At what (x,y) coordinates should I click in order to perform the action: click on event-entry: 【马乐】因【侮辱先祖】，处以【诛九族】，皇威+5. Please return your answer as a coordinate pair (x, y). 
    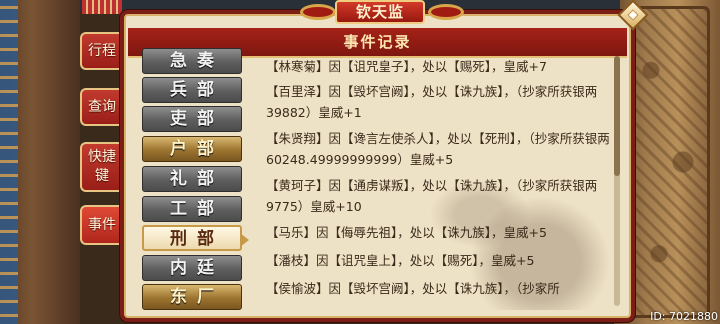
    Looking at the image, I should click on (406, 232).